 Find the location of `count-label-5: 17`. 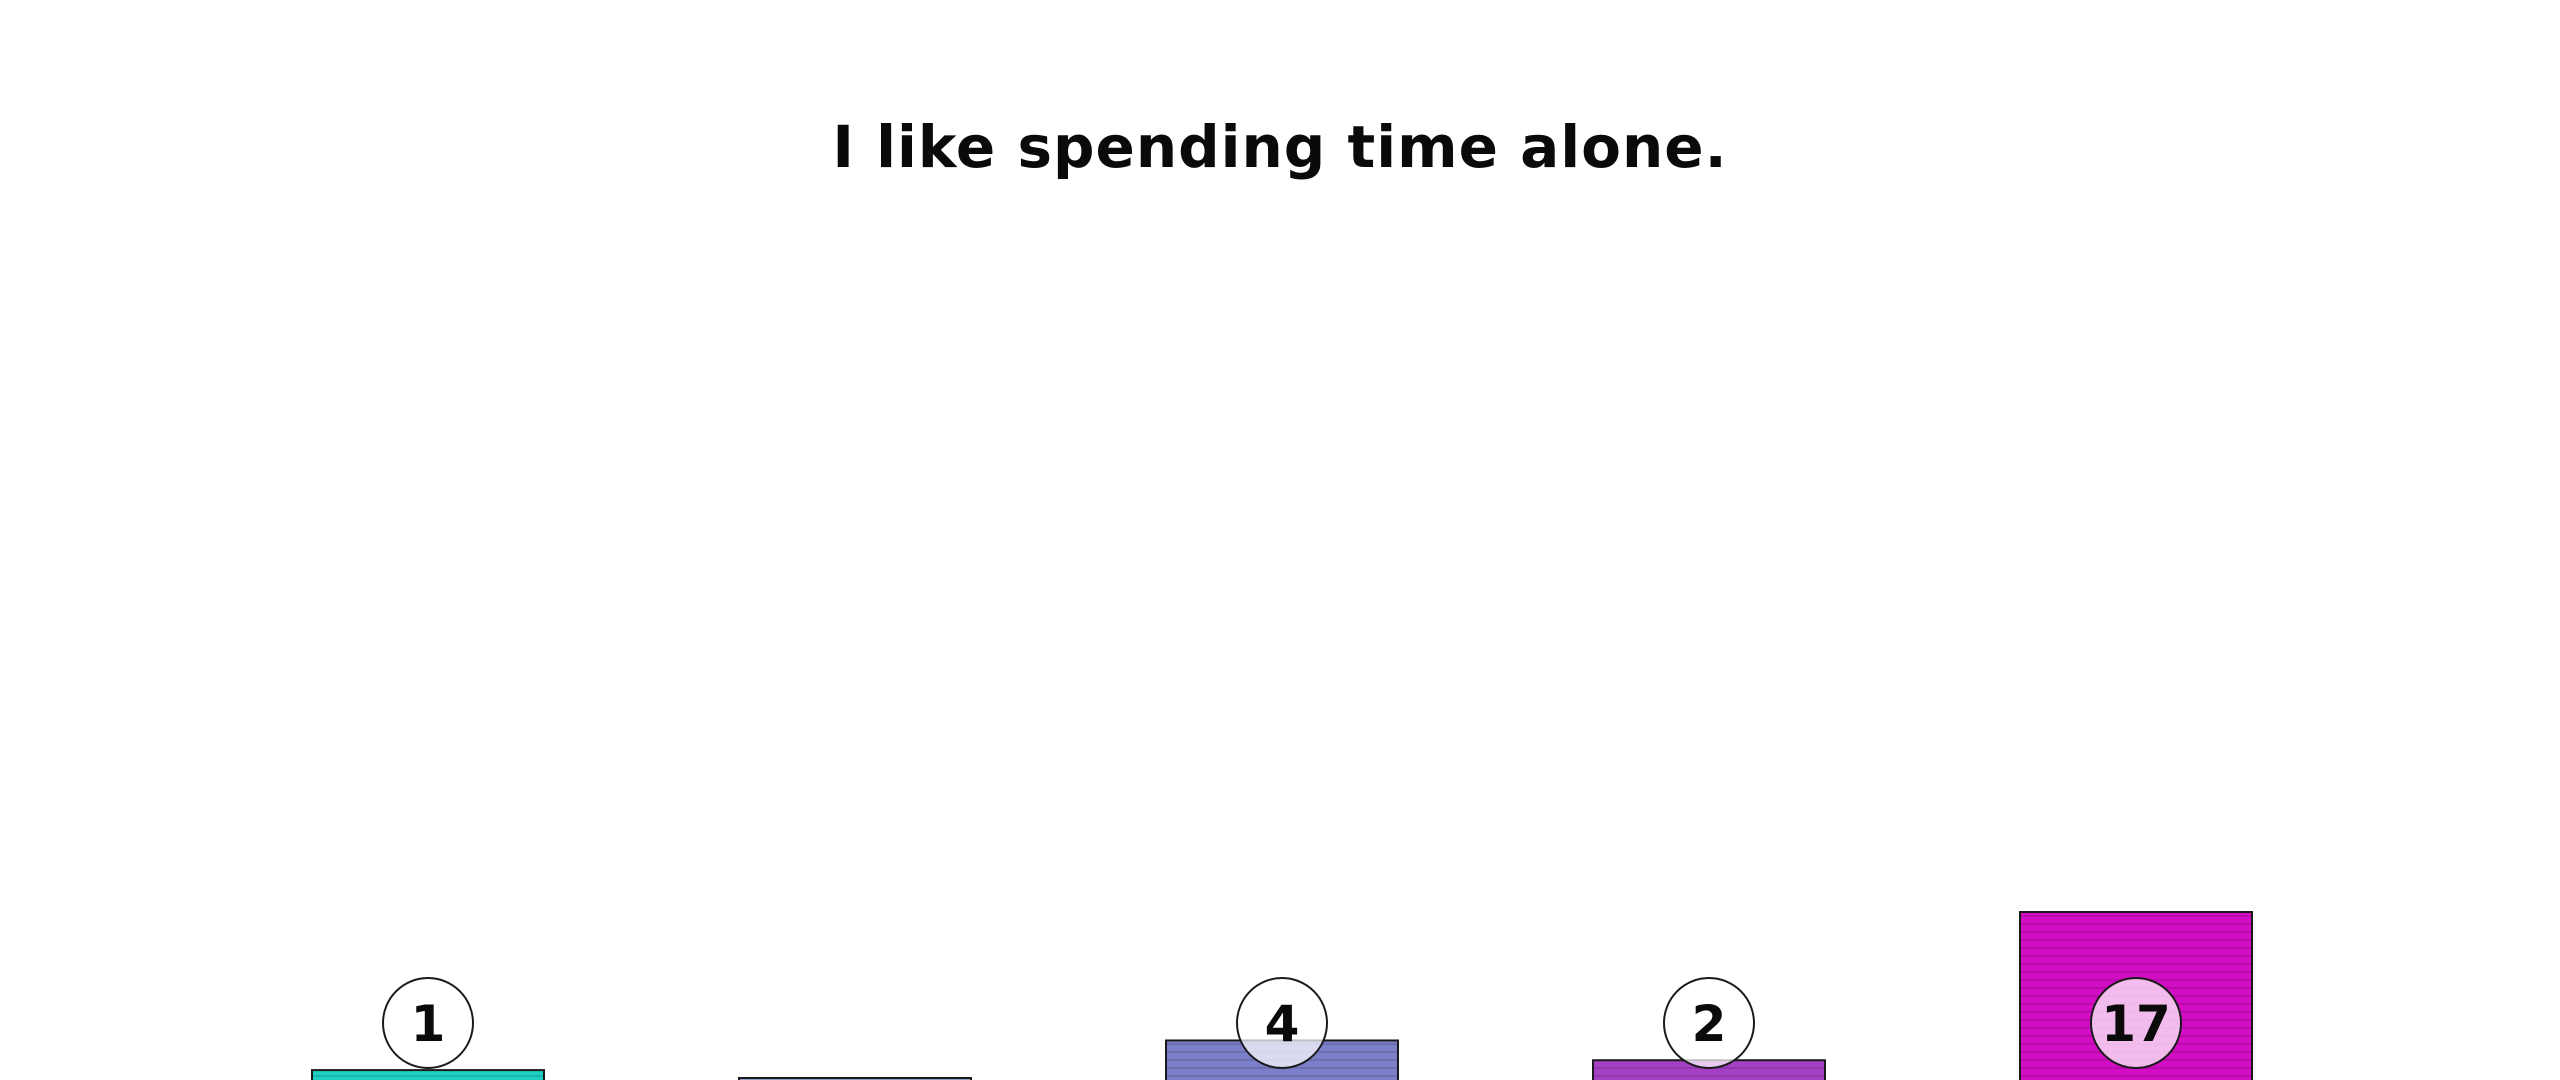

count-label-5: 17 is located at coordinates (2136, 1024).